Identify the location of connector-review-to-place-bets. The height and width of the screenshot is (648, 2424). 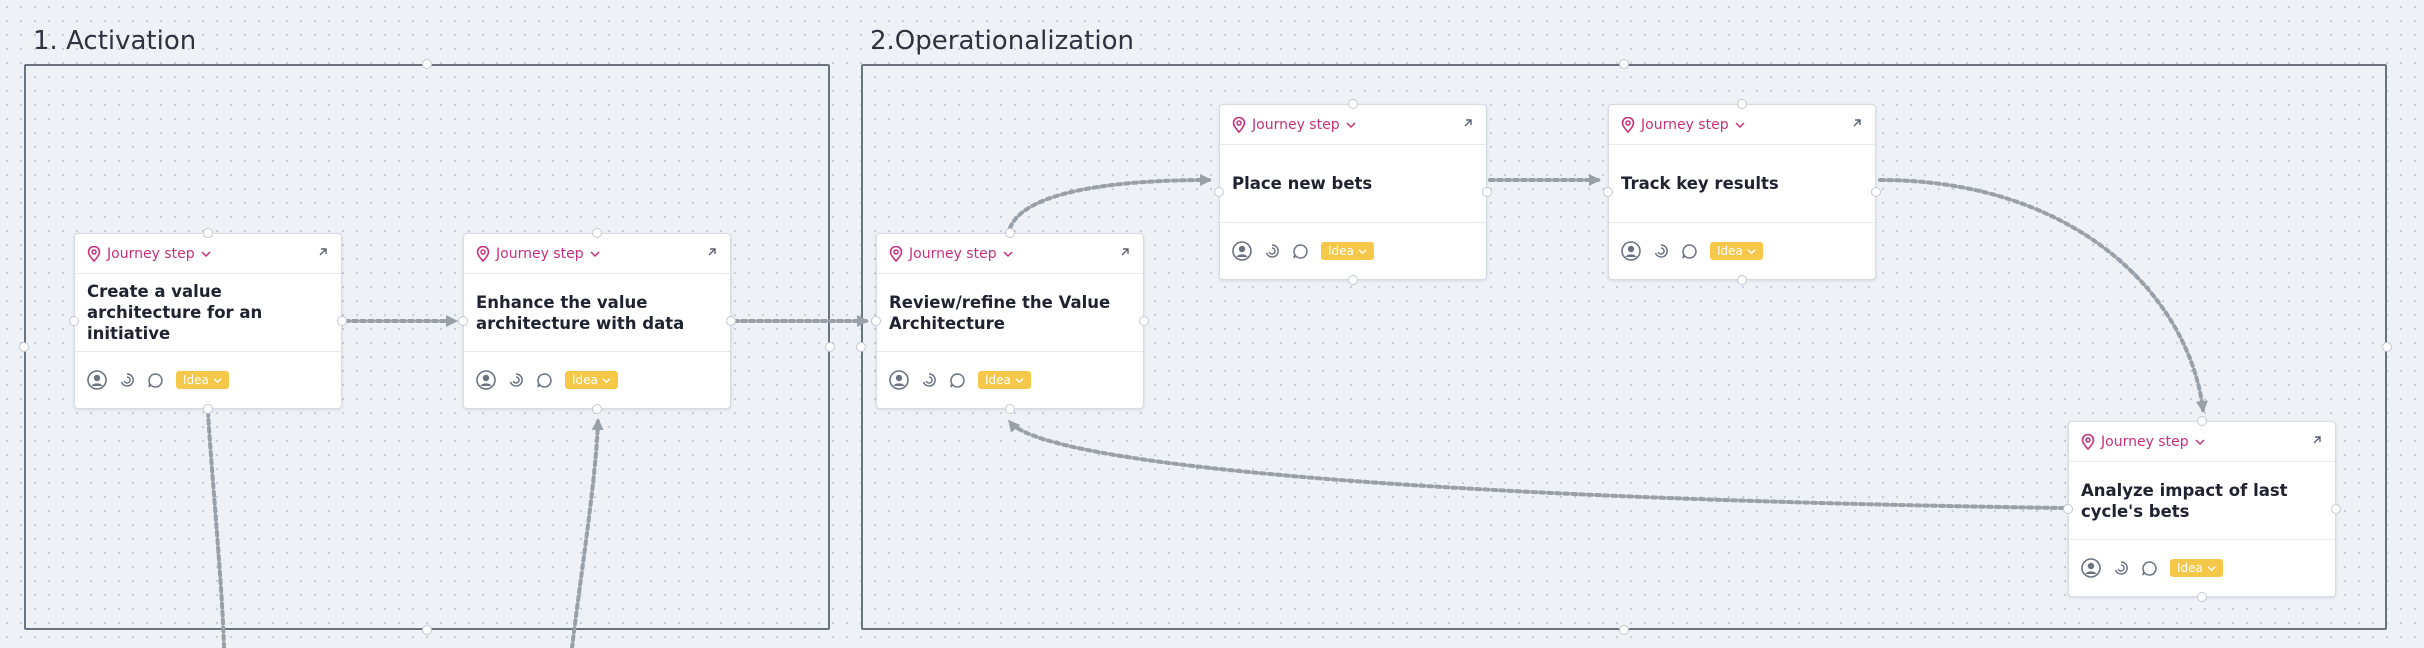
(1110, 202).